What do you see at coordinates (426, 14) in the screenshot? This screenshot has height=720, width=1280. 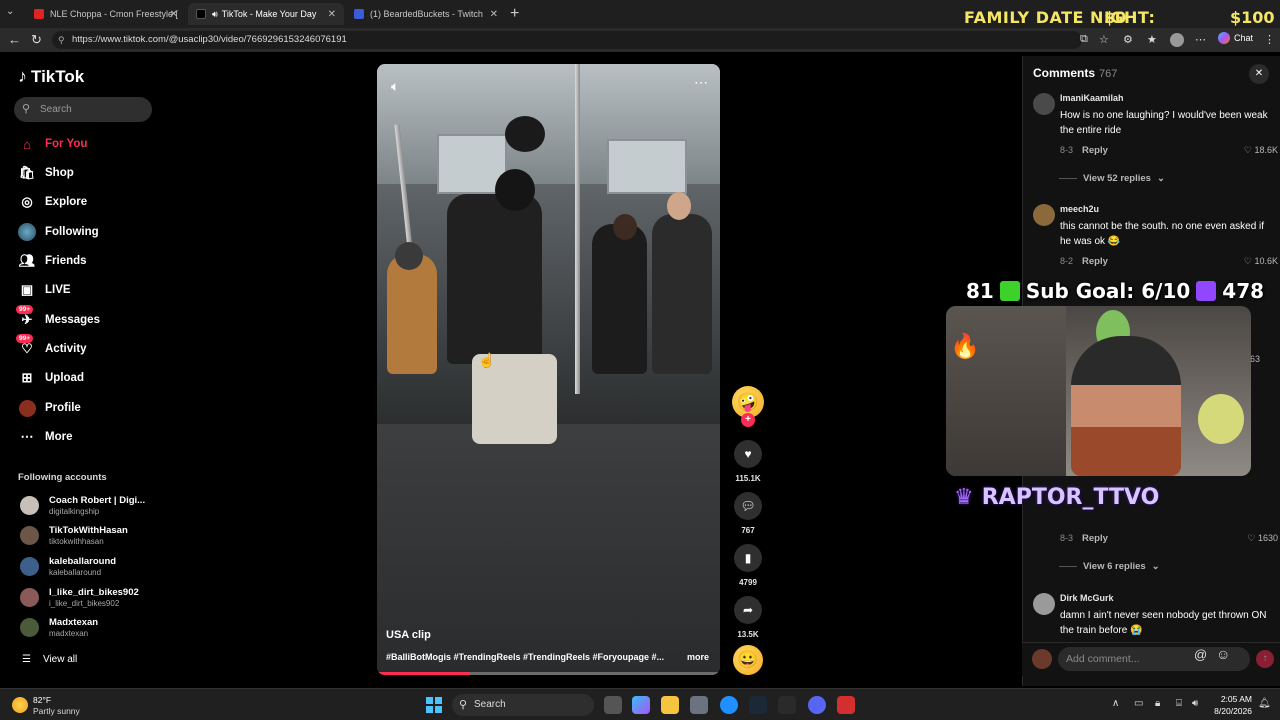 I see `tab-twitch: (1) BeardedBuckets - Twitch ✕` at bounding box center [426, 14].